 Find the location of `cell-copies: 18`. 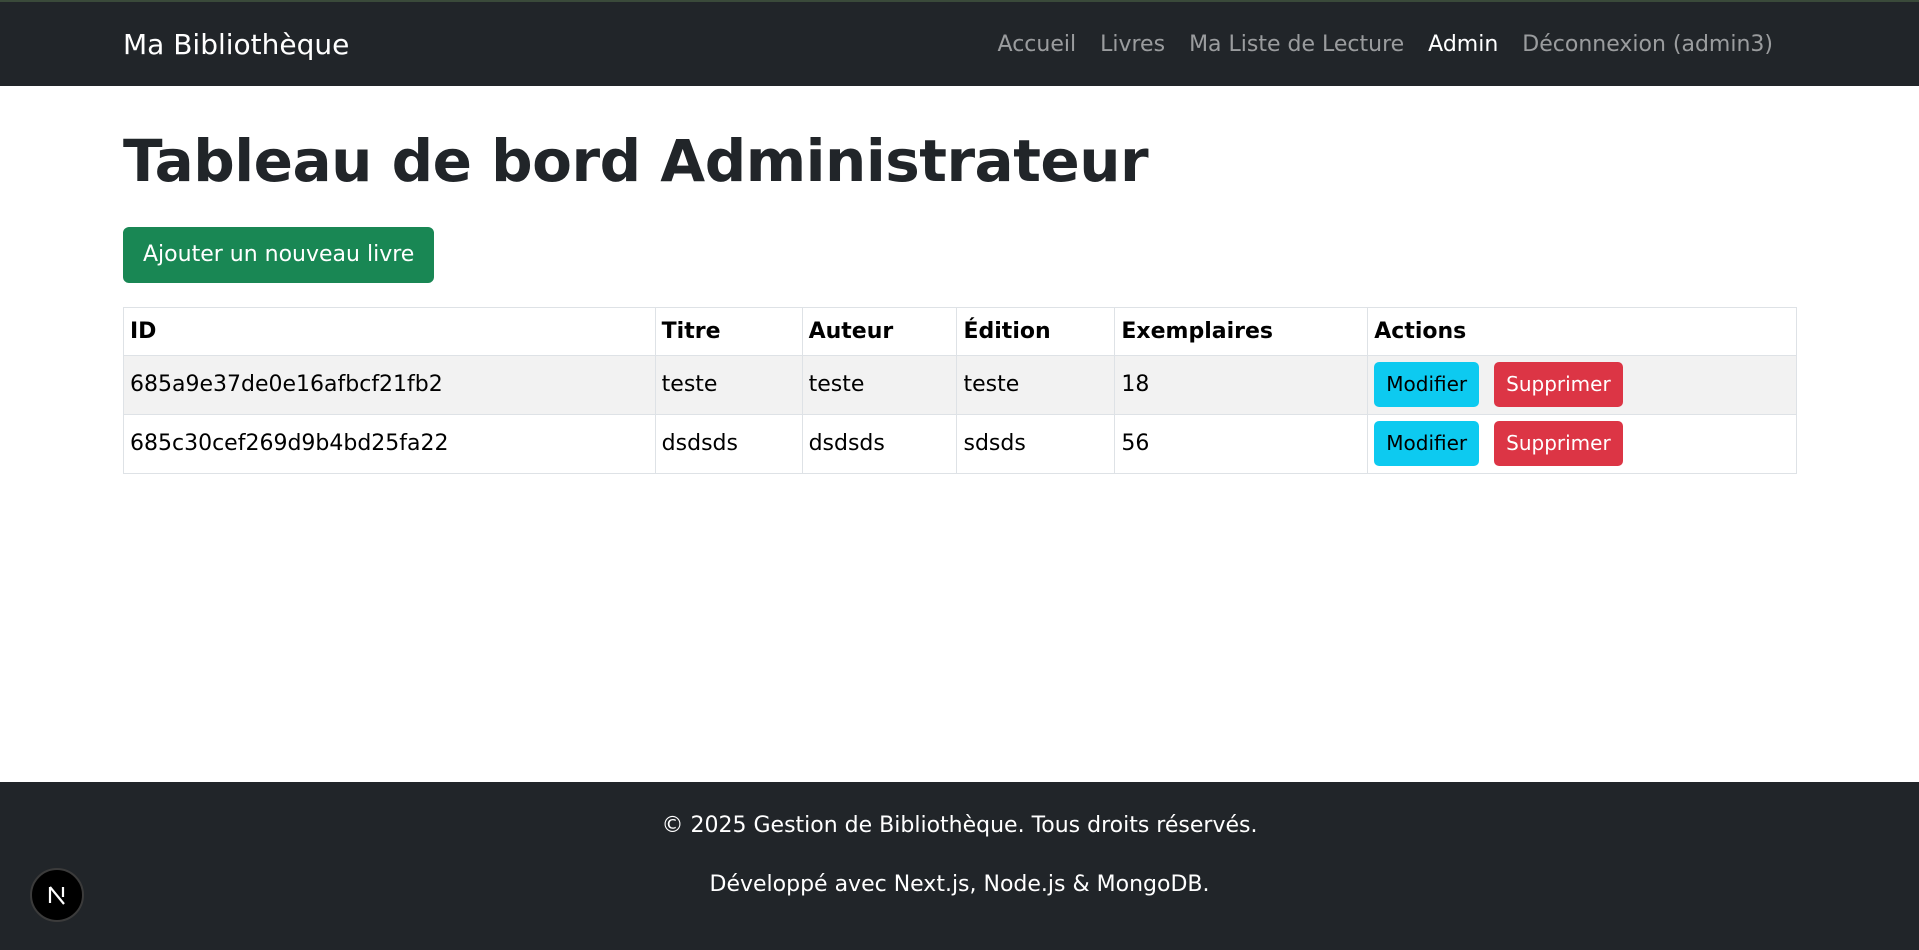

cell-copies: 18 is located at coordinates (1241, 384).